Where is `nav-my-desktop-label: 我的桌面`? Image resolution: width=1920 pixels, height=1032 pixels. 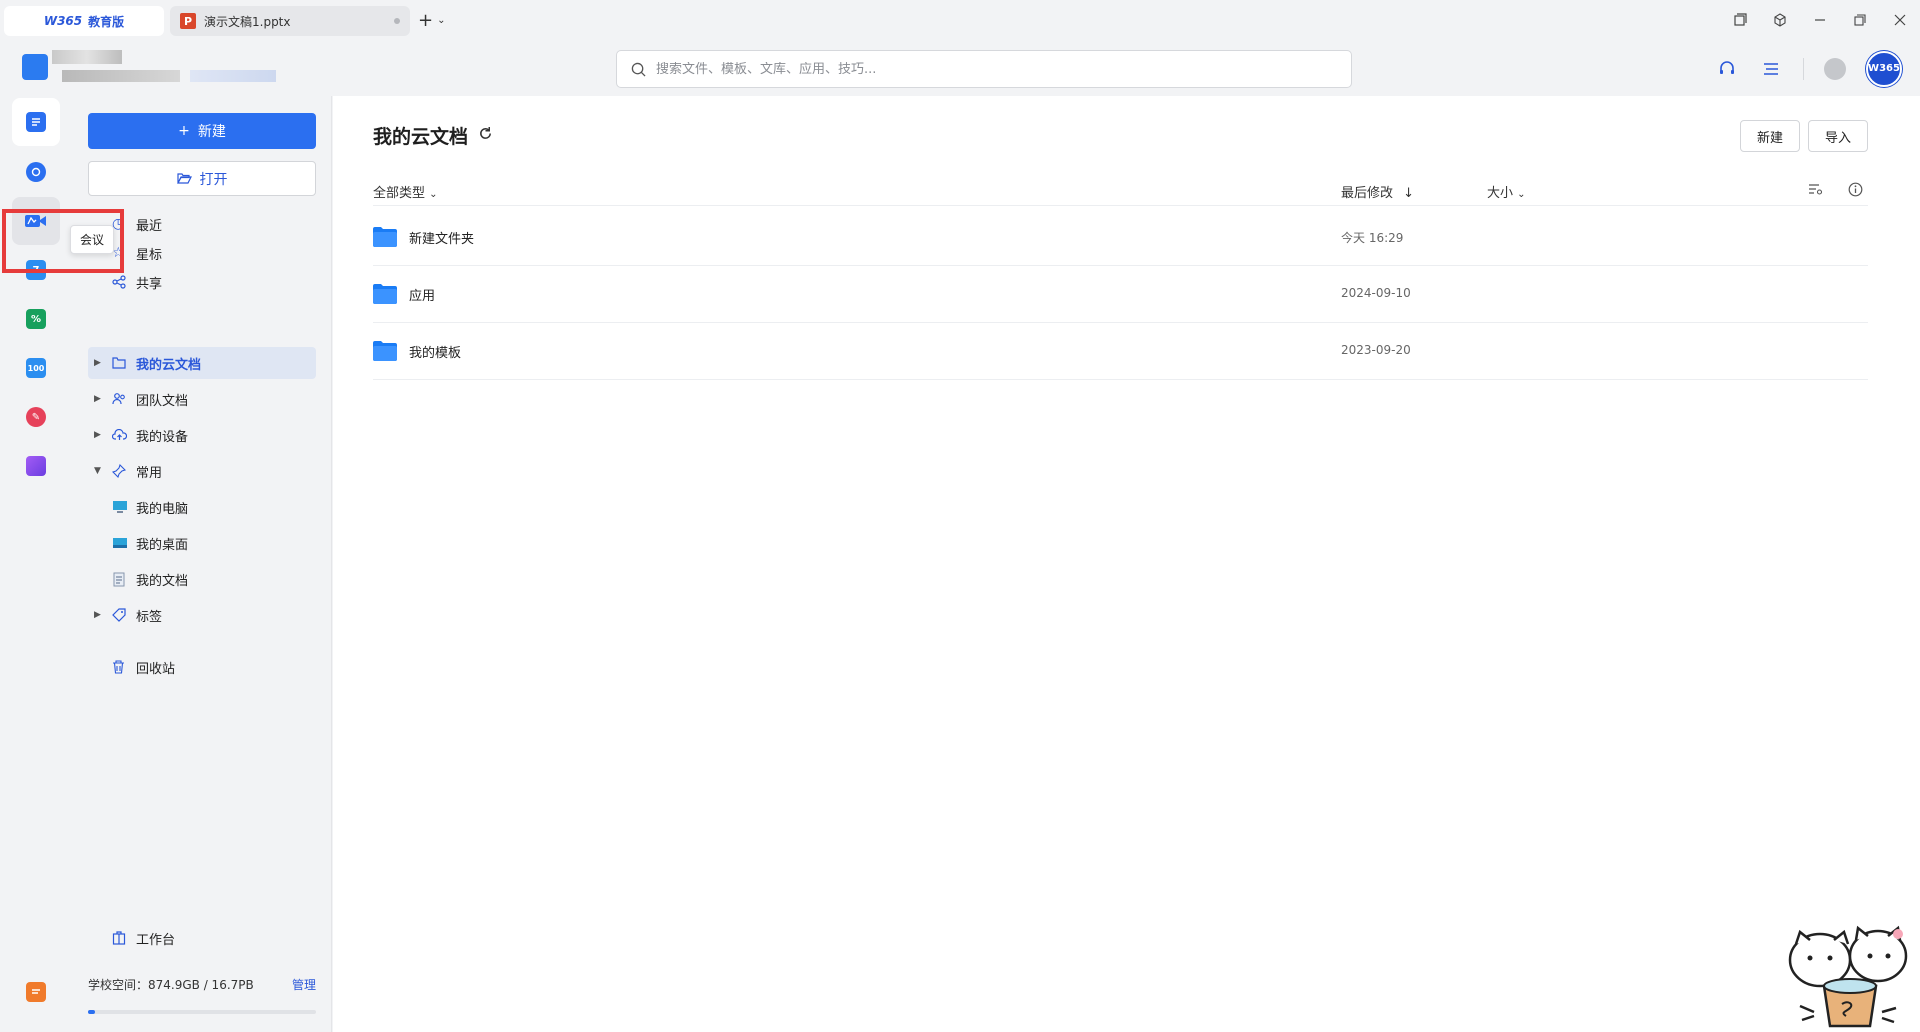
nav-my-desktop-label: 我的桌面 is located at coordinates (162, 545).